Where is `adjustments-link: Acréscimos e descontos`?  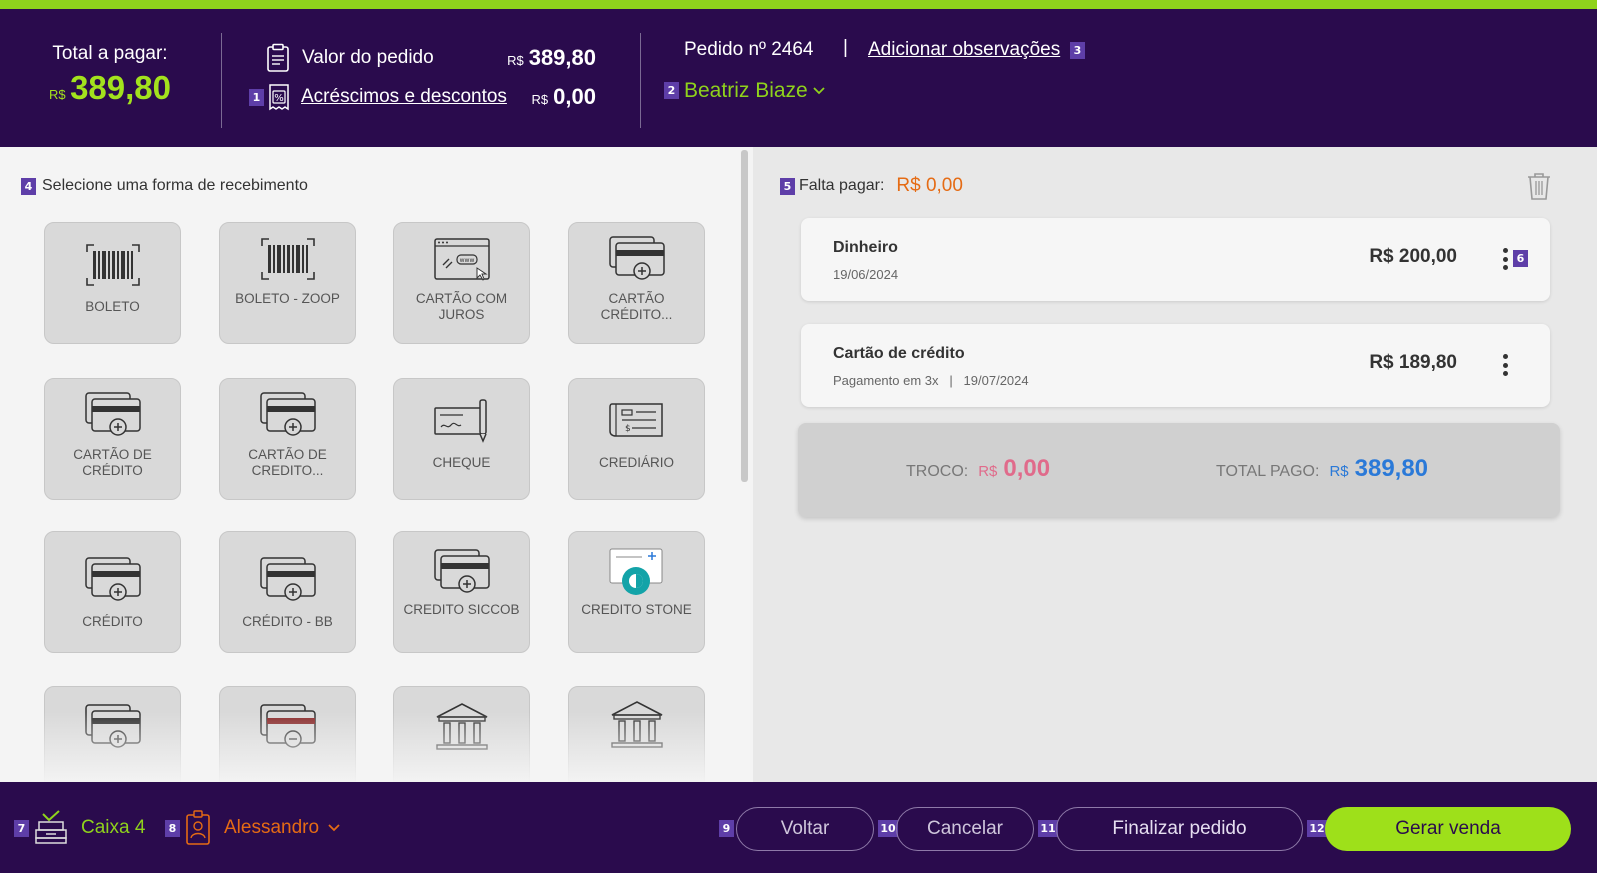 adjustments-link: Acréscimos e descontos is located at coordinates (404, 97).